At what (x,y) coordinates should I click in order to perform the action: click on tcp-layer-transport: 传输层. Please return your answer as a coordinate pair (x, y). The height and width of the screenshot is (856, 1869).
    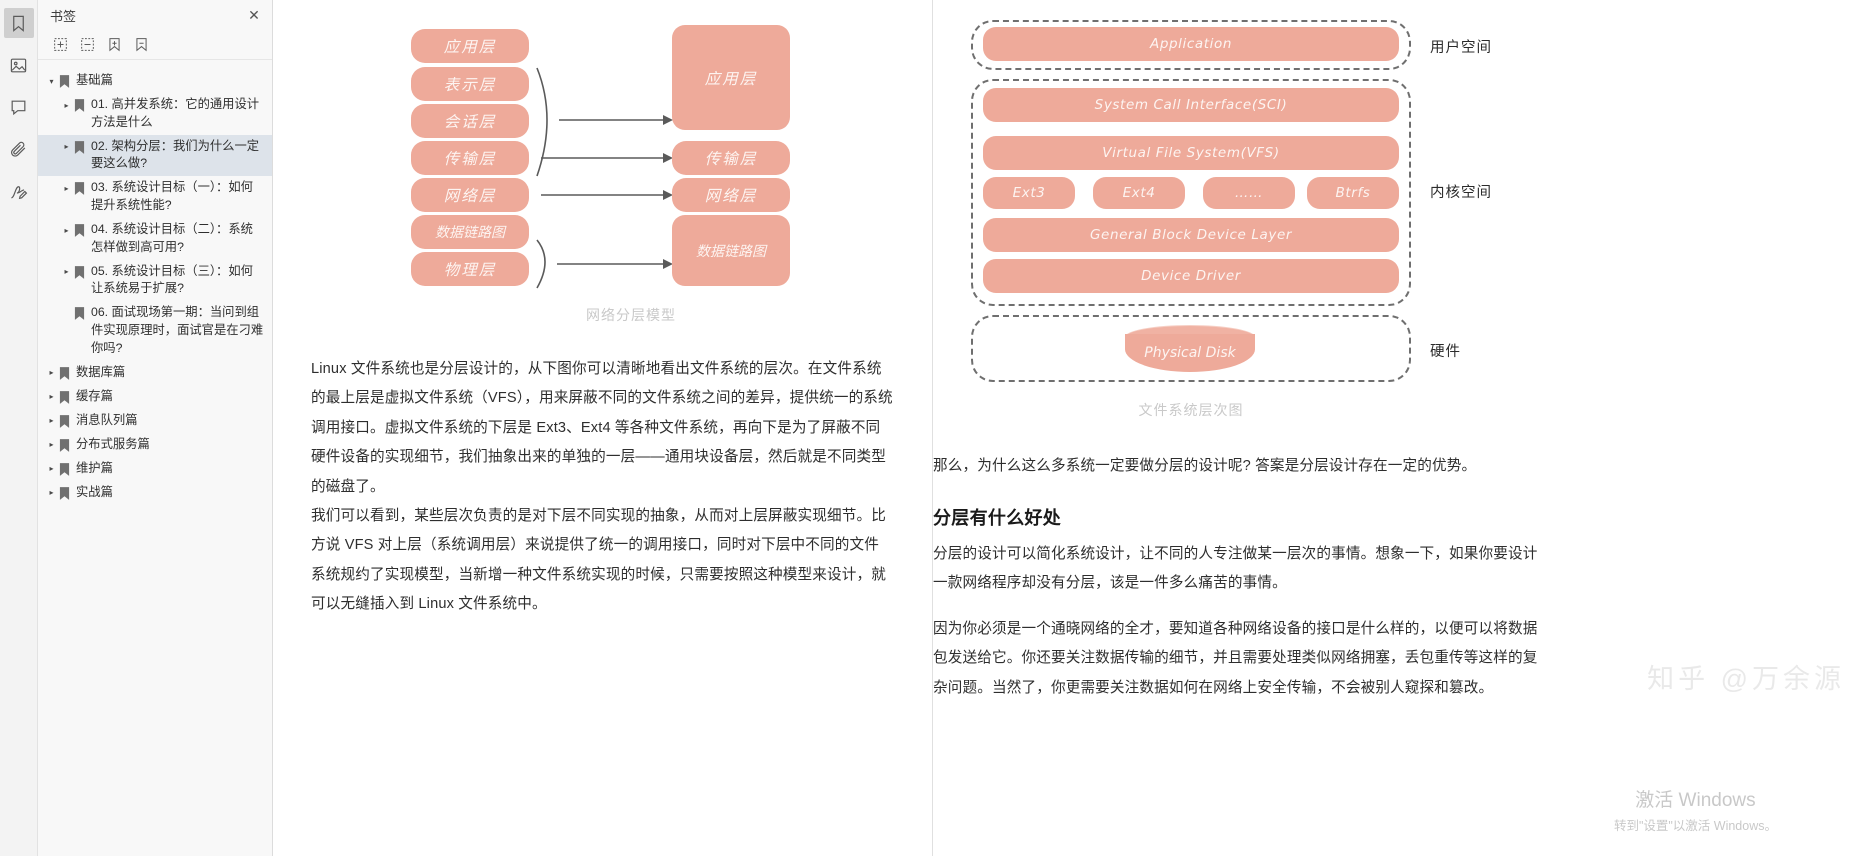
    Looking at the image, I should click on (731, 158).